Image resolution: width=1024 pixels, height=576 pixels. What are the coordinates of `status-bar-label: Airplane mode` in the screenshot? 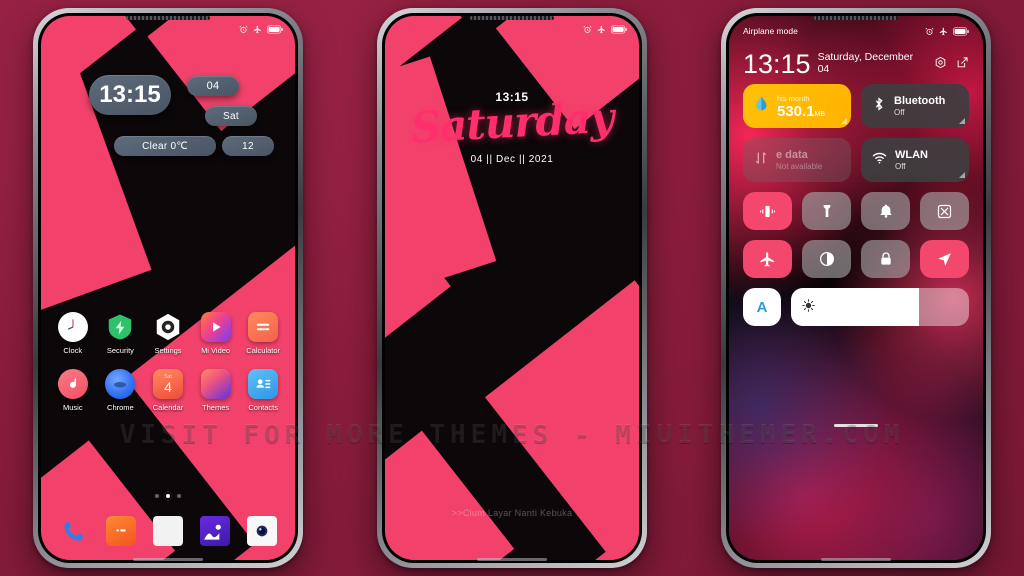 It's located at (770, 31).